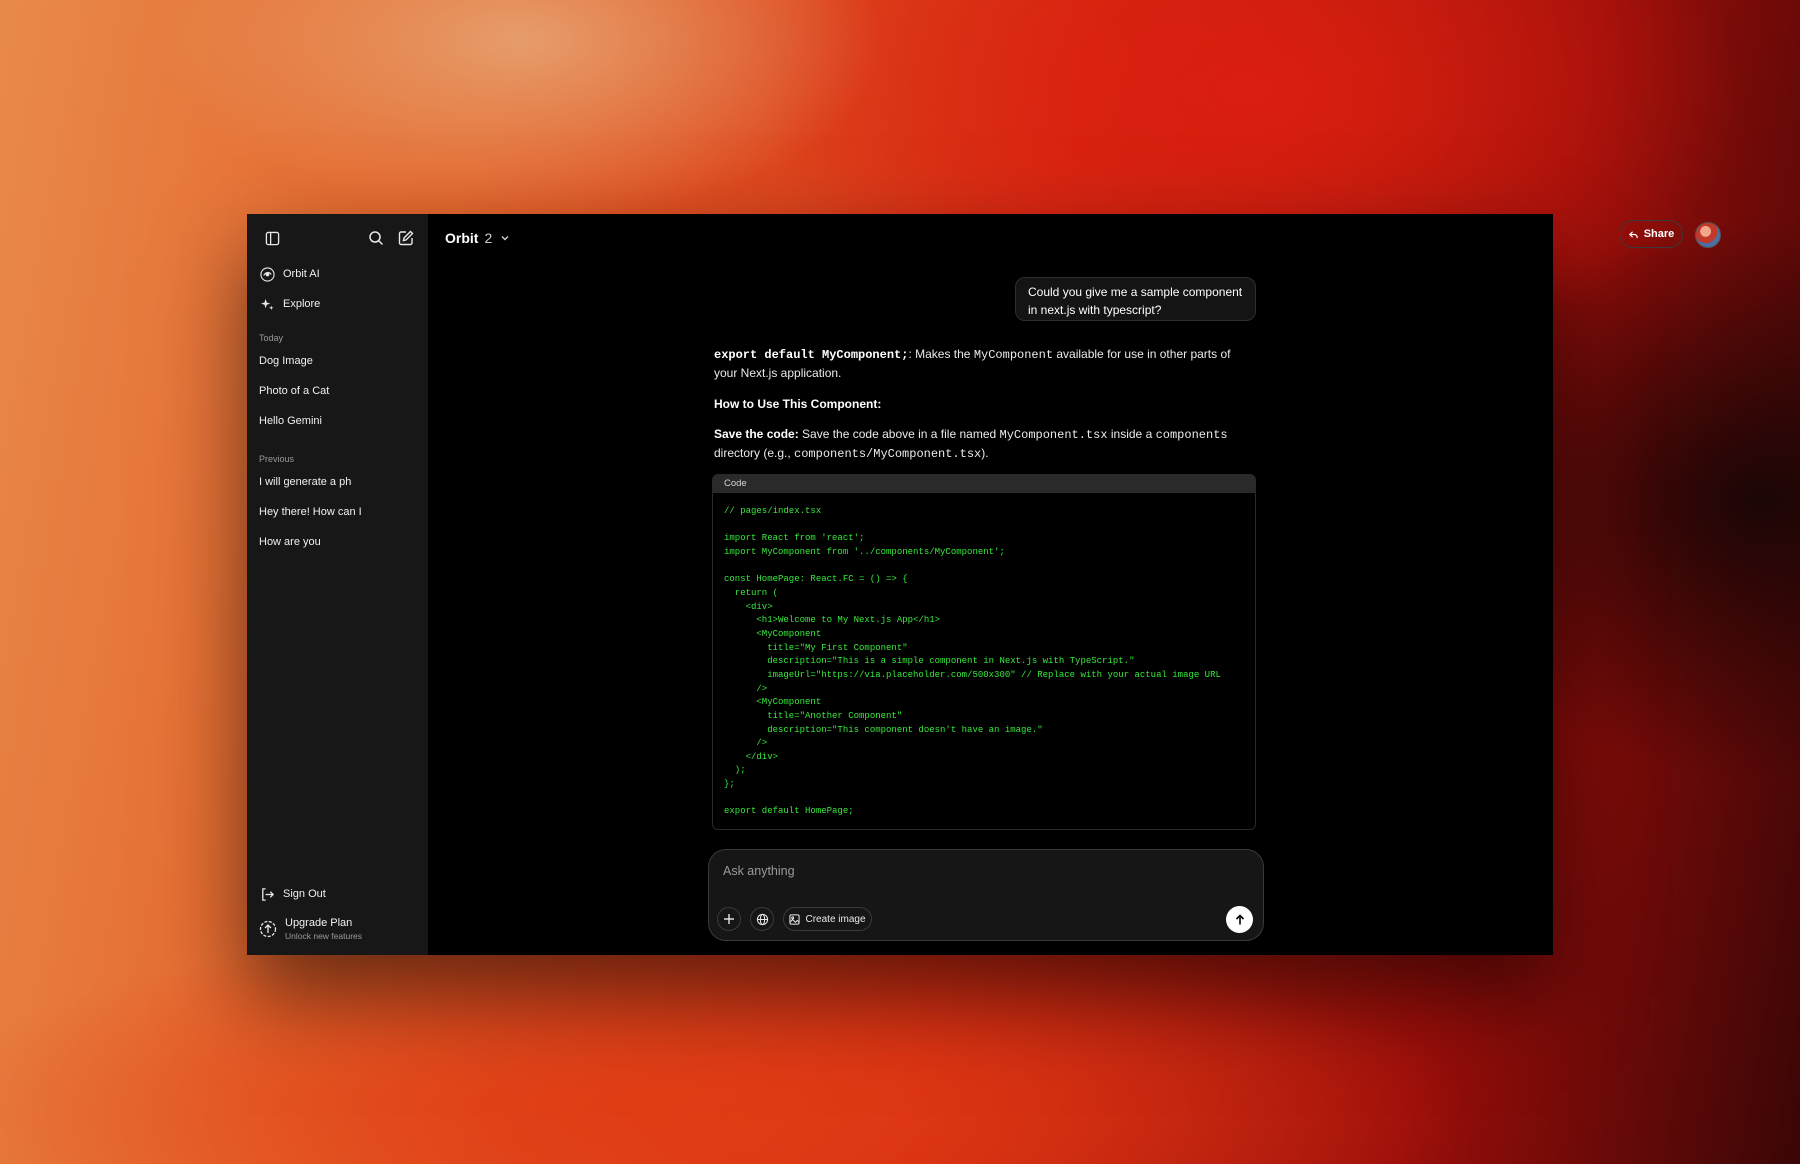 This screenshot has height=1164, width=1800. What do you see at coordinates (795, 919) in the screenshot?
I see `image-icon` at bounding box center [795, 919].